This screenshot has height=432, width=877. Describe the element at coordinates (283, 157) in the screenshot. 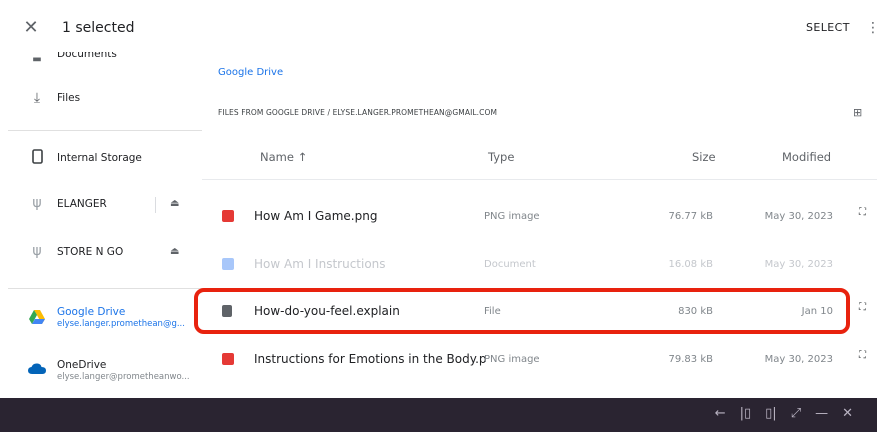

I see `column-header-name: Name ↑` at that location.